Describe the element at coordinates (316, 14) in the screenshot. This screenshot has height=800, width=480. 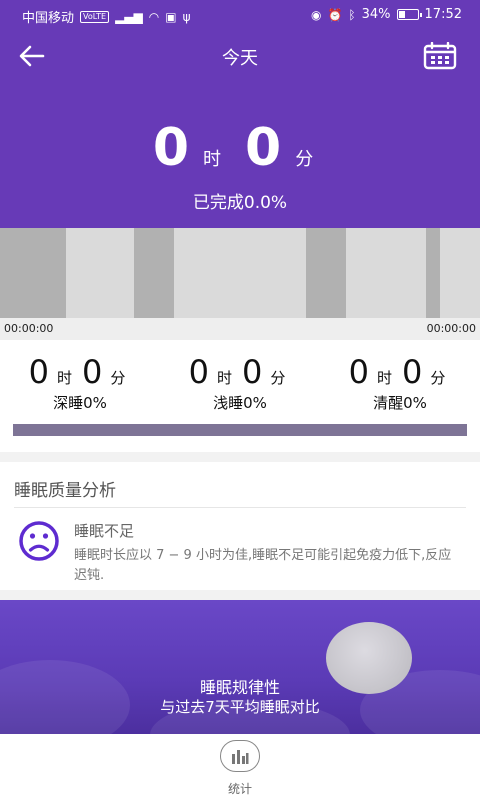
I see `eye-icon: ◉` at that location.